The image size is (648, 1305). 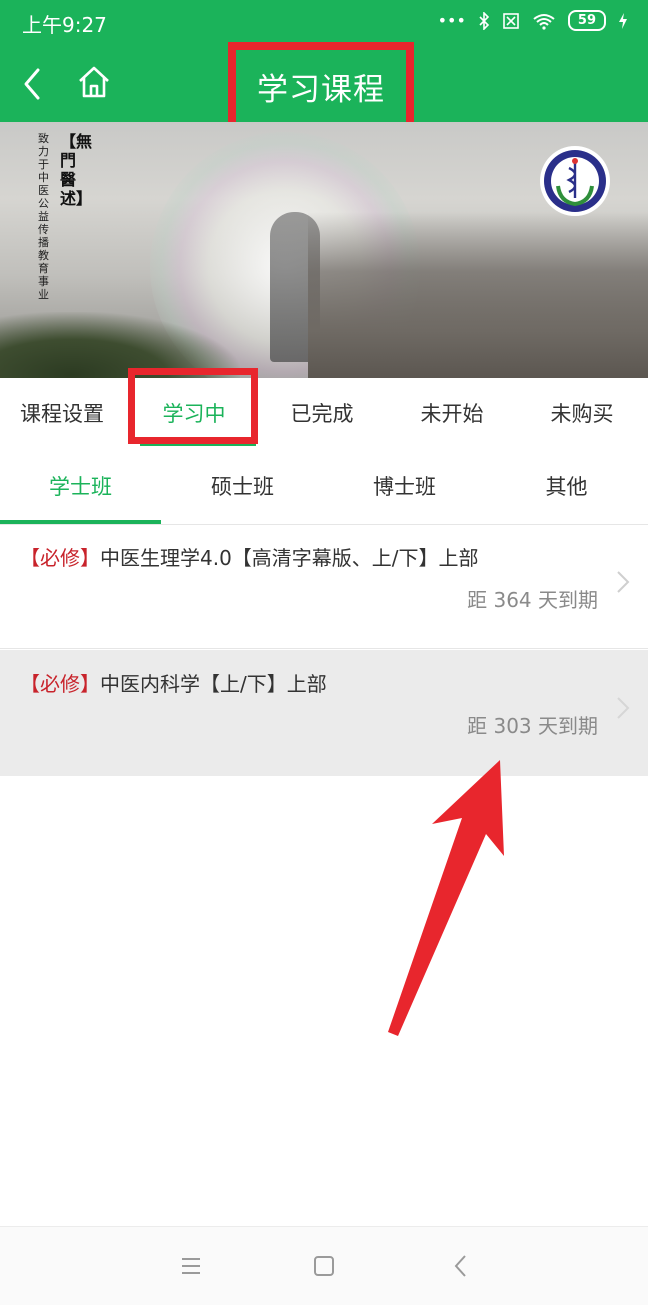 I want to click on home-button, so click(x=94, y=82).